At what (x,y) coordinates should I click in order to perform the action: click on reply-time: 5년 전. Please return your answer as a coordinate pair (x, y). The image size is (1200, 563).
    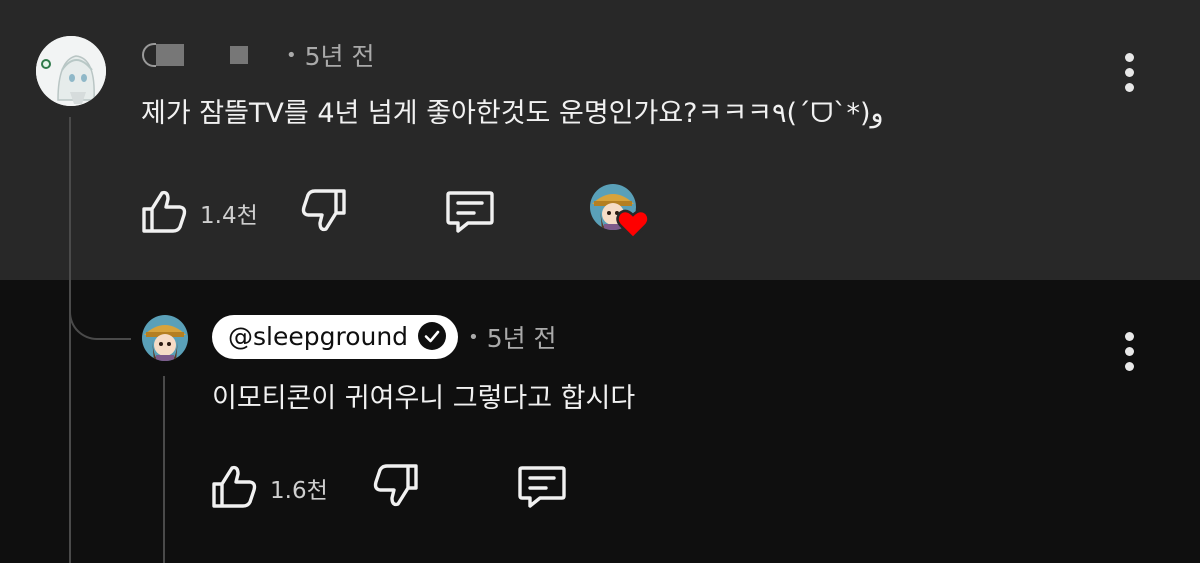
    Looking at the image, I should click on (521, 338).